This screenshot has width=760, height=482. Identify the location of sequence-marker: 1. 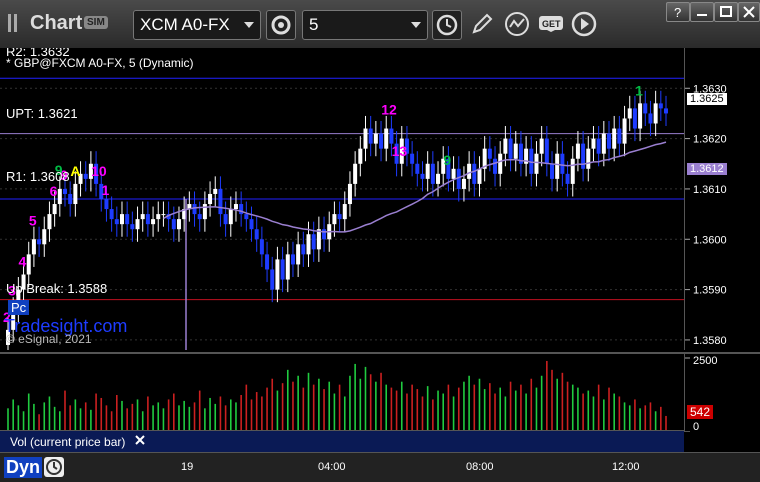
(639, 90).